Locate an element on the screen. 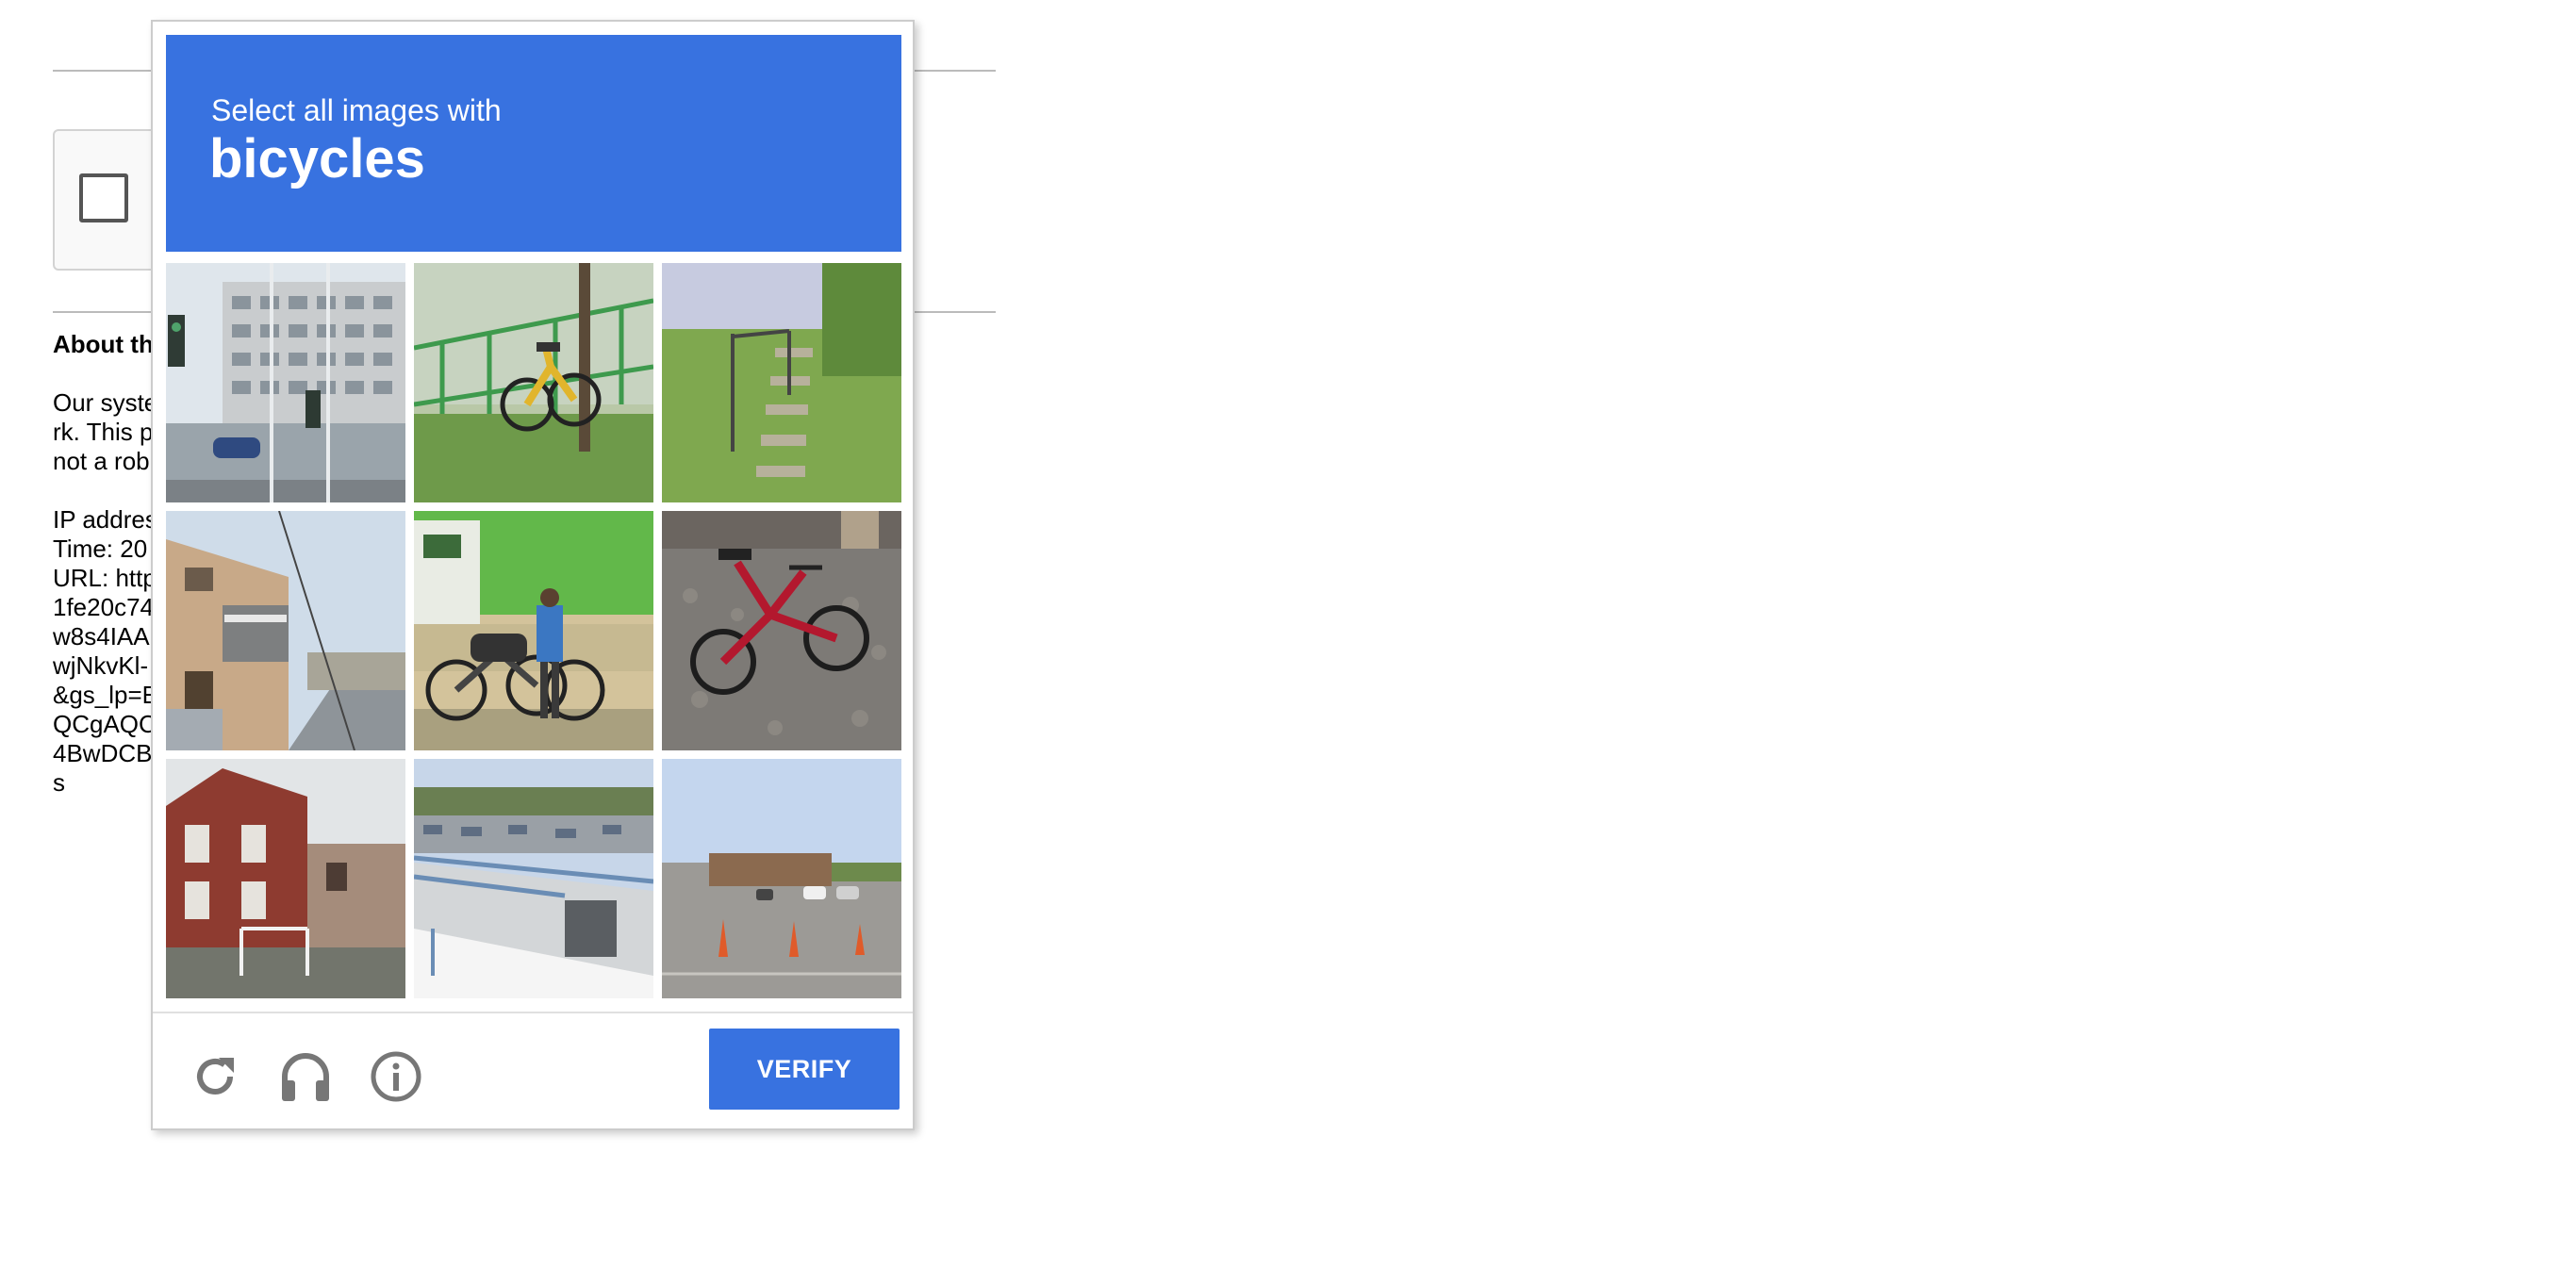  info-icon-glyph is located at coordinates (396, 1076).